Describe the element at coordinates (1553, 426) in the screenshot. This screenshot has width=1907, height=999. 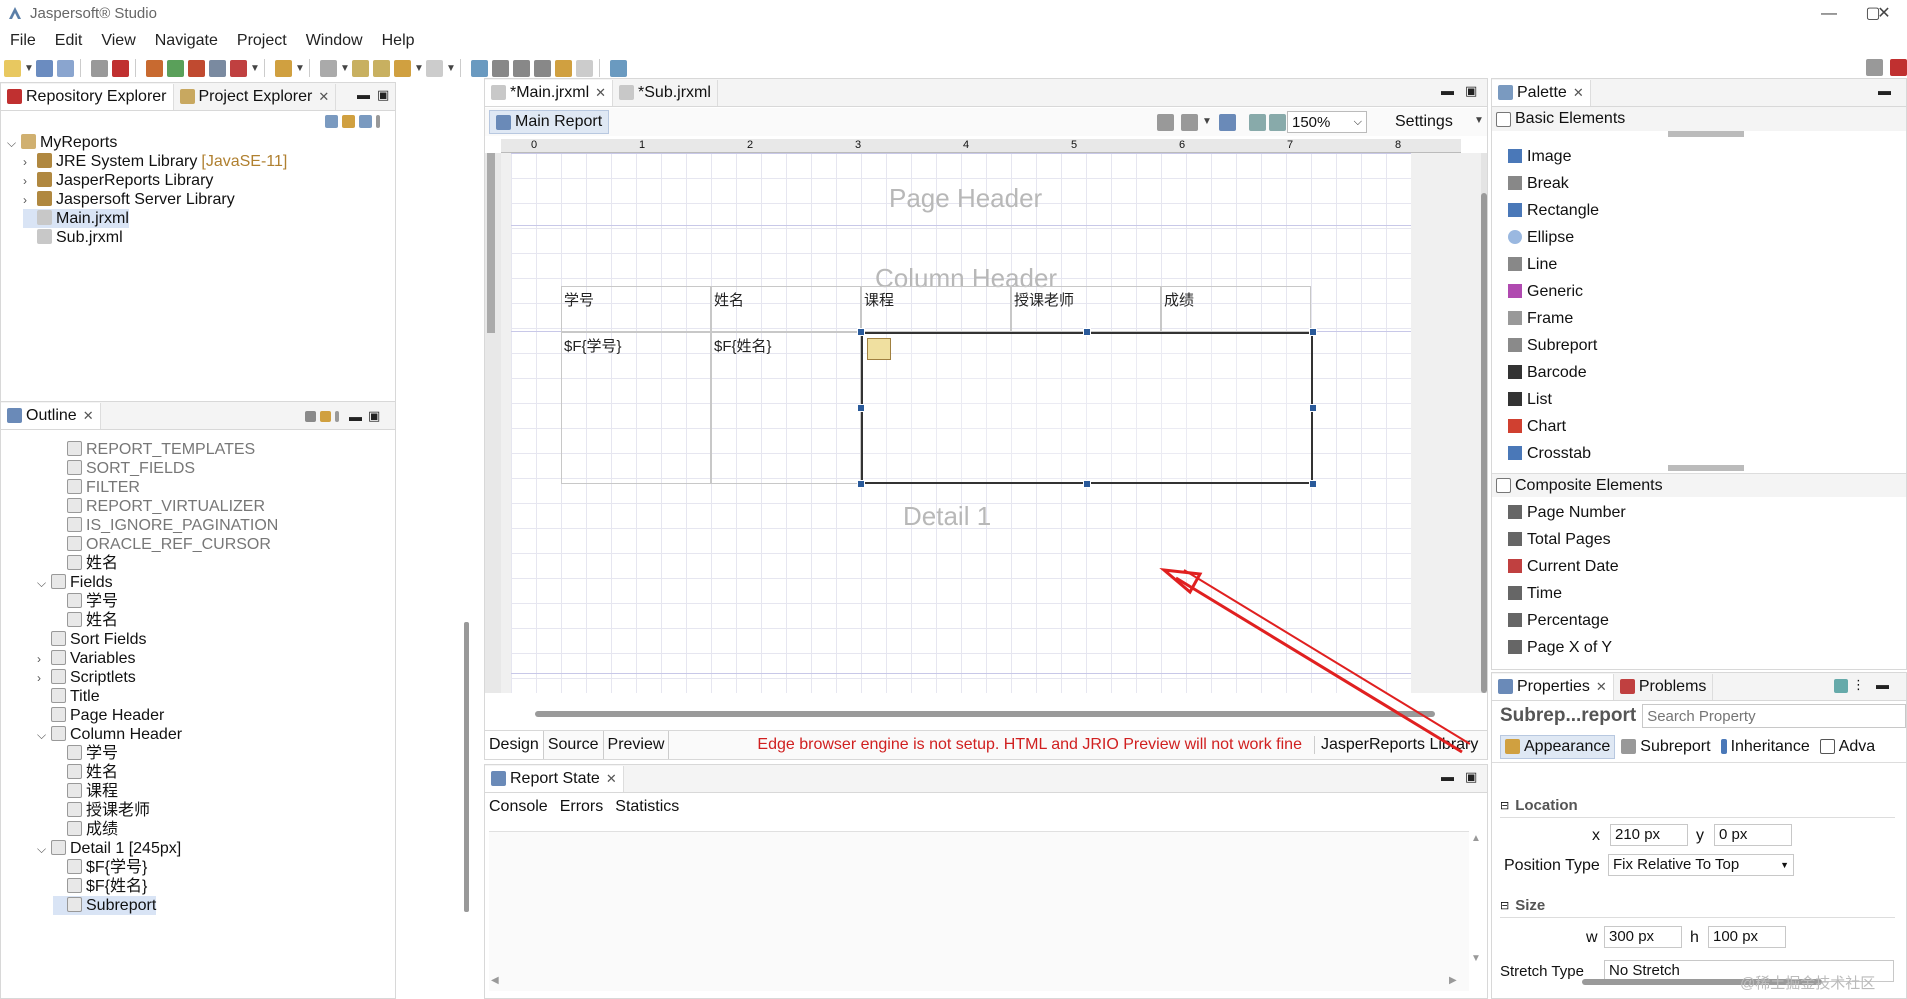
I see `palette-item-chart: Chart` at that location.